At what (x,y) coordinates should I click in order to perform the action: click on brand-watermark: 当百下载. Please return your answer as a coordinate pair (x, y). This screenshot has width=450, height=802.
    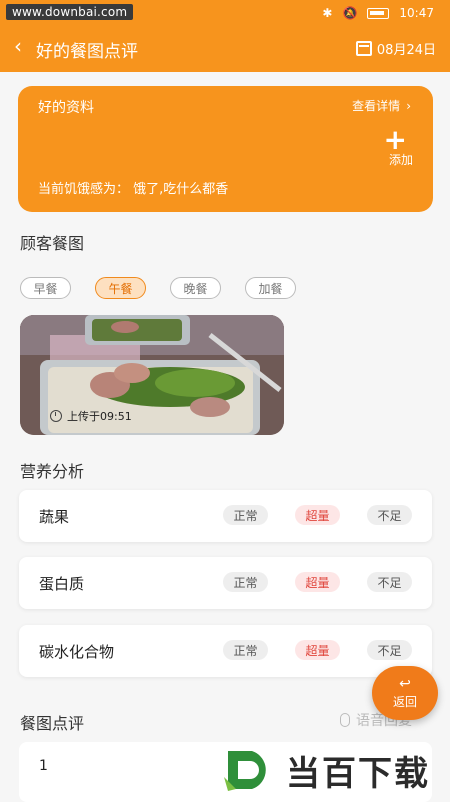
    Looking at the image, I should click on (336, 770).